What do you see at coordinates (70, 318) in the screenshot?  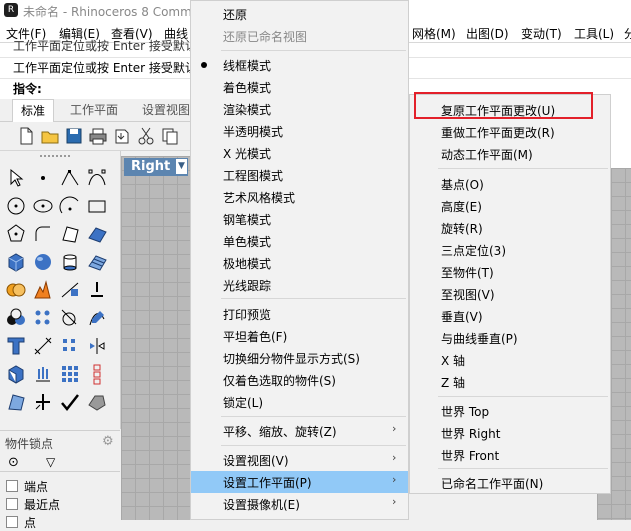 I see `scale-icon` at bounding box center [70, 318].